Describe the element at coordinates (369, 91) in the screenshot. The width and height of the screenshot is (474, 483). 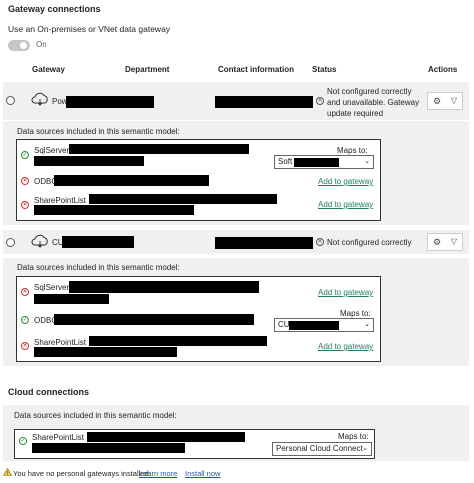
I see `status-line: Not configured correctly` at that location.